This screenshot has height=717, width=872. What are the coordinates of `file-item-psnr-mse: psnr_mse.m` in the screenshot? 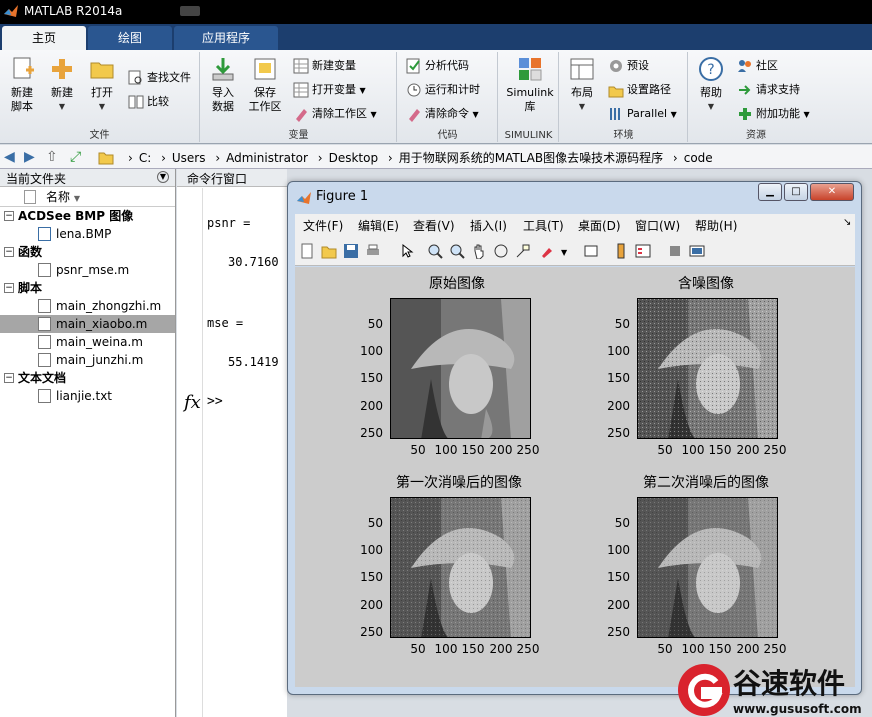 It's located at (87, 270).